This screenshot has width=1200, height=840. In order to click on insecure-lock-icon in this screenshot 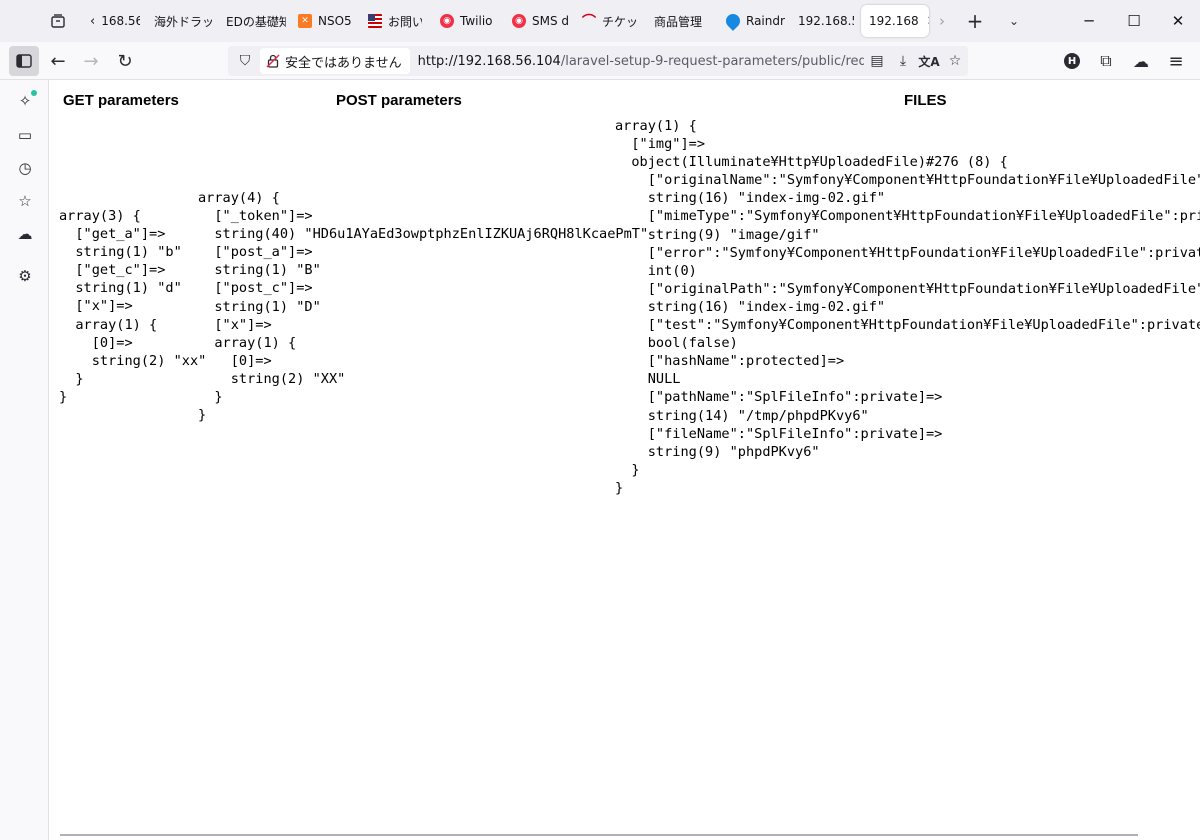, I will do `click(273, 61)`.